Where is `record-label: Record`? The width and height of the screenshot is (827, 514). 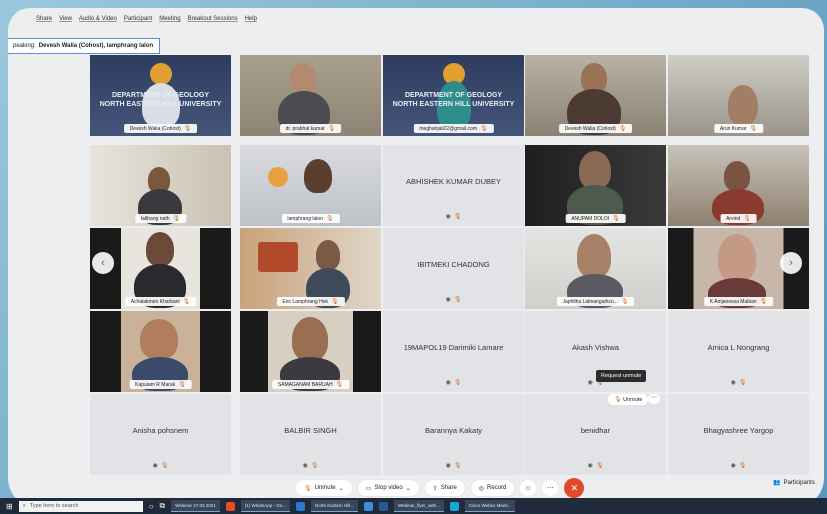
record-label: Record is located at coordinates (497, 488).